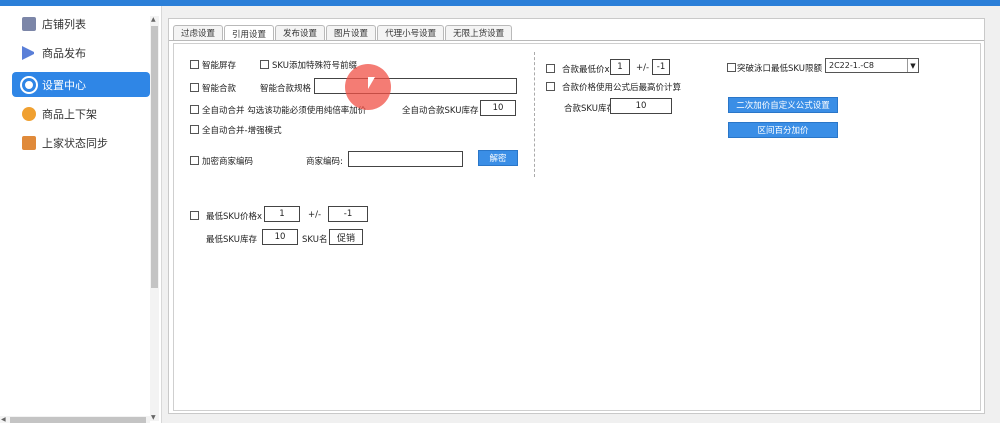 This screenshot has height=423, width=1000. What do you see at coordinates (324, 162) in the screenshot?
I see `merchant-code-label: 商家编码:` at bounding box center [324, 162].